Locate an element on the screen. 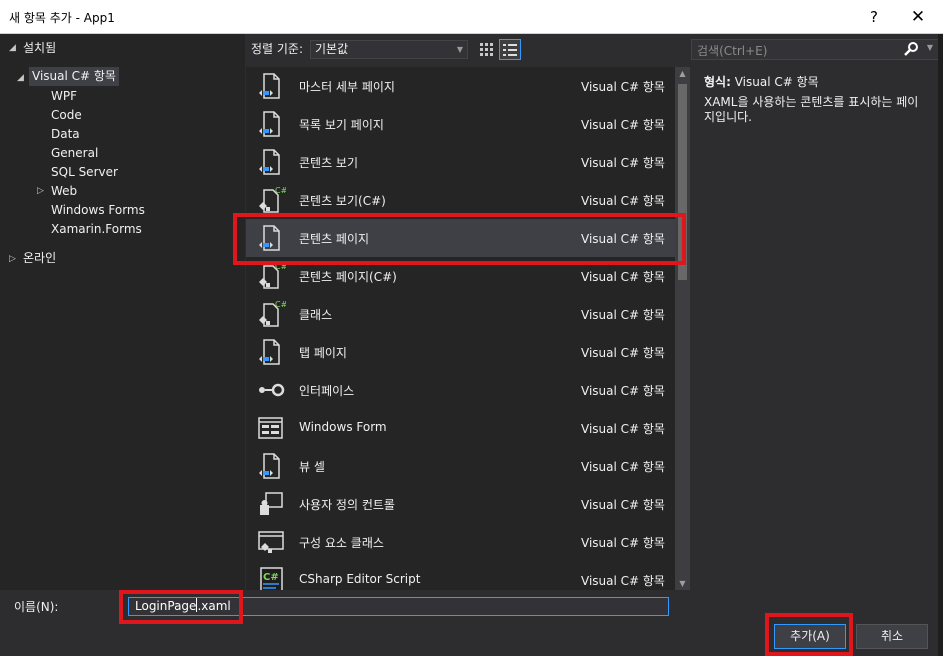  name-label: 이름(N): is located at coordinates (36, 607).